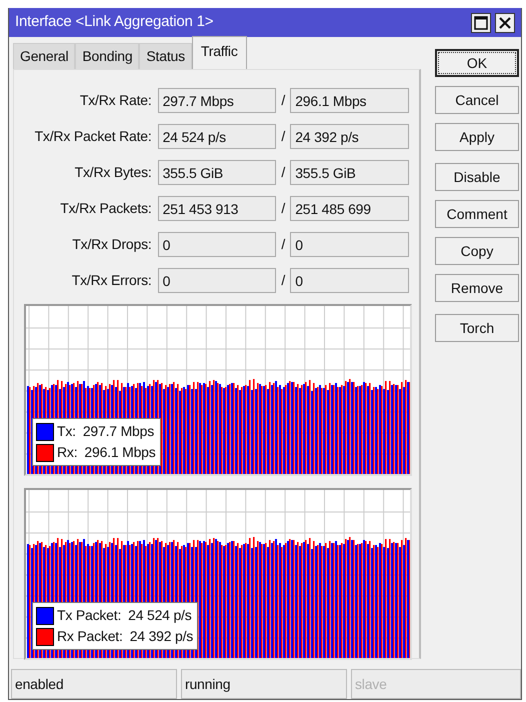 Image resolution: width=526 pixels, height=702 pixels. Describe the element at coordinates (118, 431) in the screenshot. I see `legend-value: 297.7 Mbps` at that location.